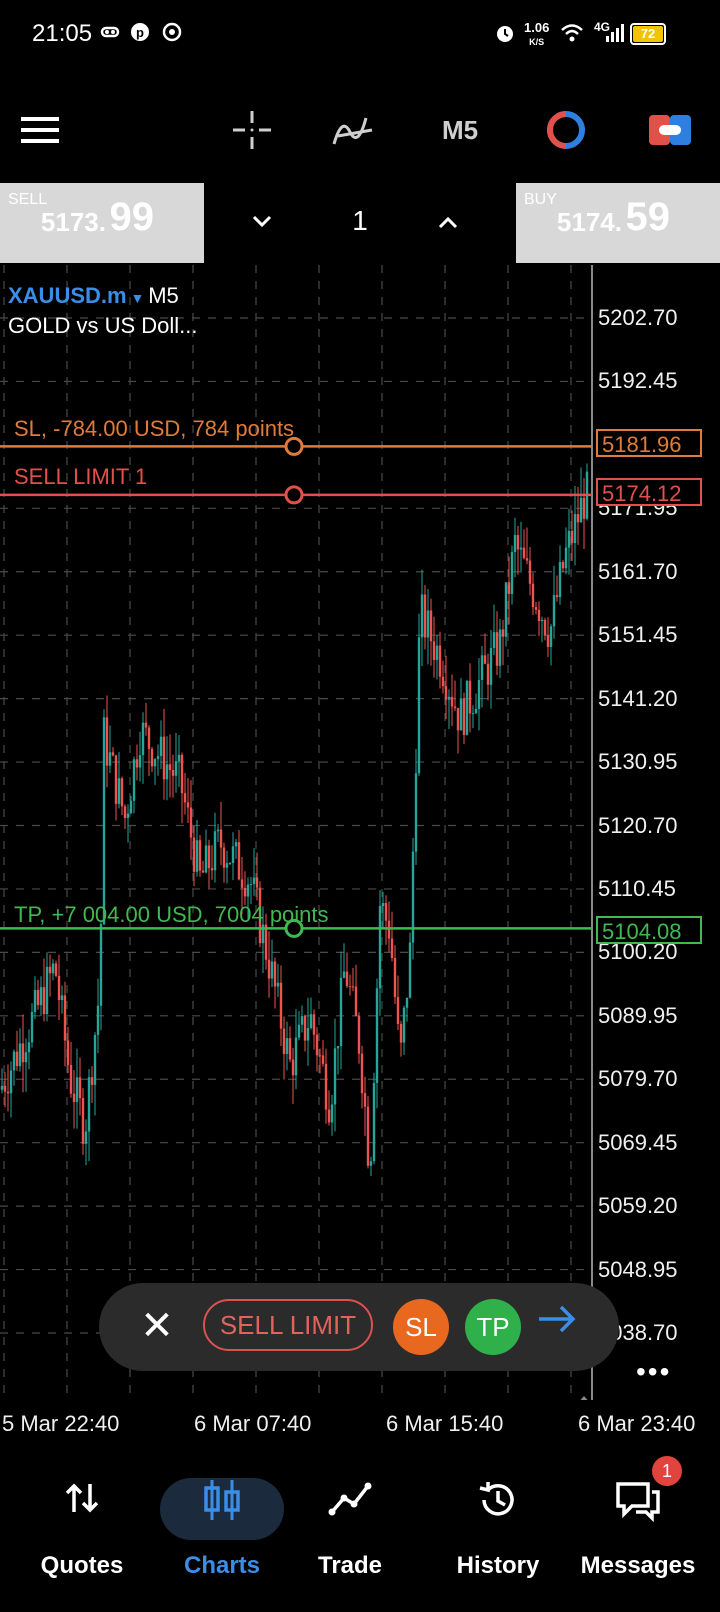  I want to click on indicators-button, so click(354, 130).